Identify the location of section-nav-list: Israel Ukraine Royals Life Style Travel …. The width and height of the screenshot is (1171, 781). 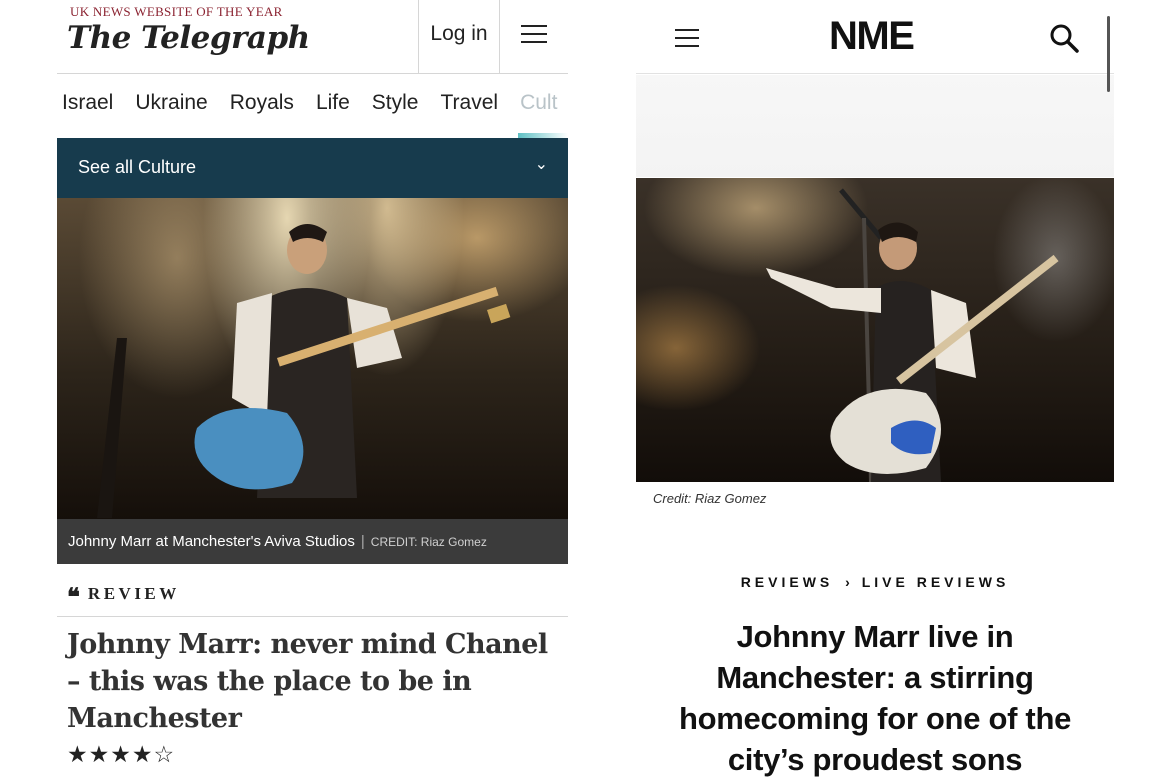
(309, 103).